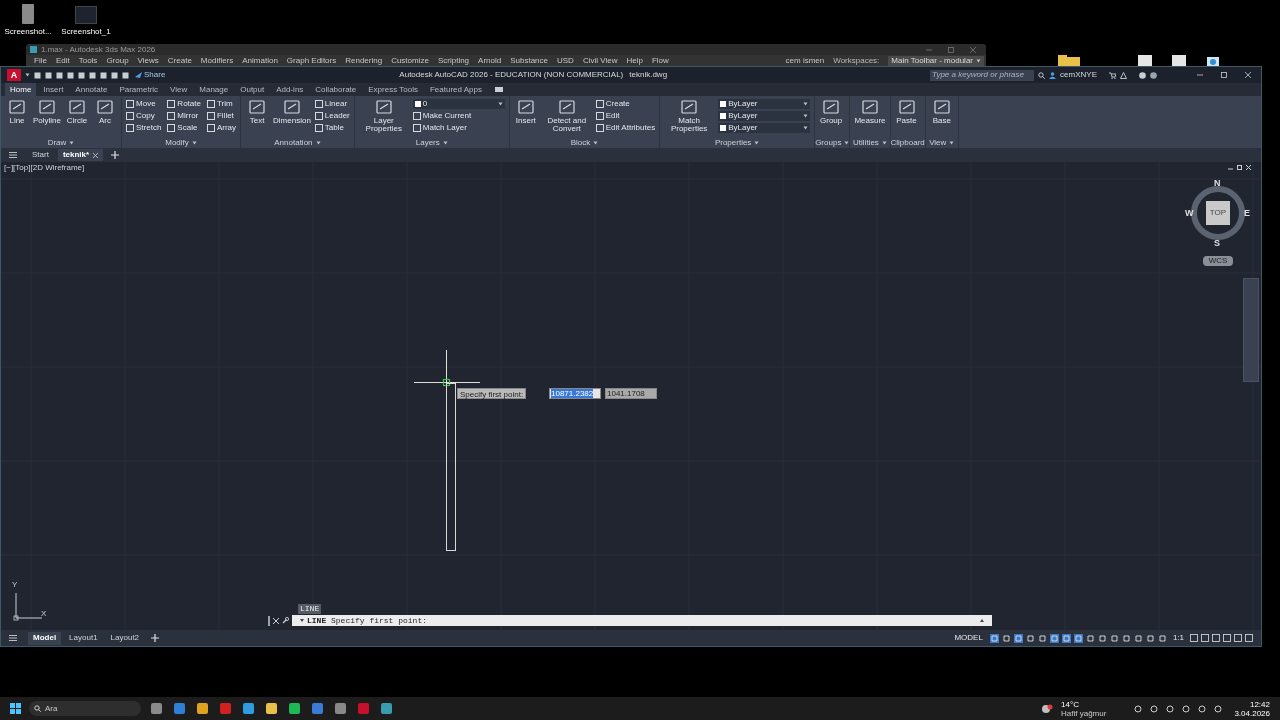  Describe the element at coordinates (1259, 704) in the screenshot. I see `clock-time: 12:42` at that location.